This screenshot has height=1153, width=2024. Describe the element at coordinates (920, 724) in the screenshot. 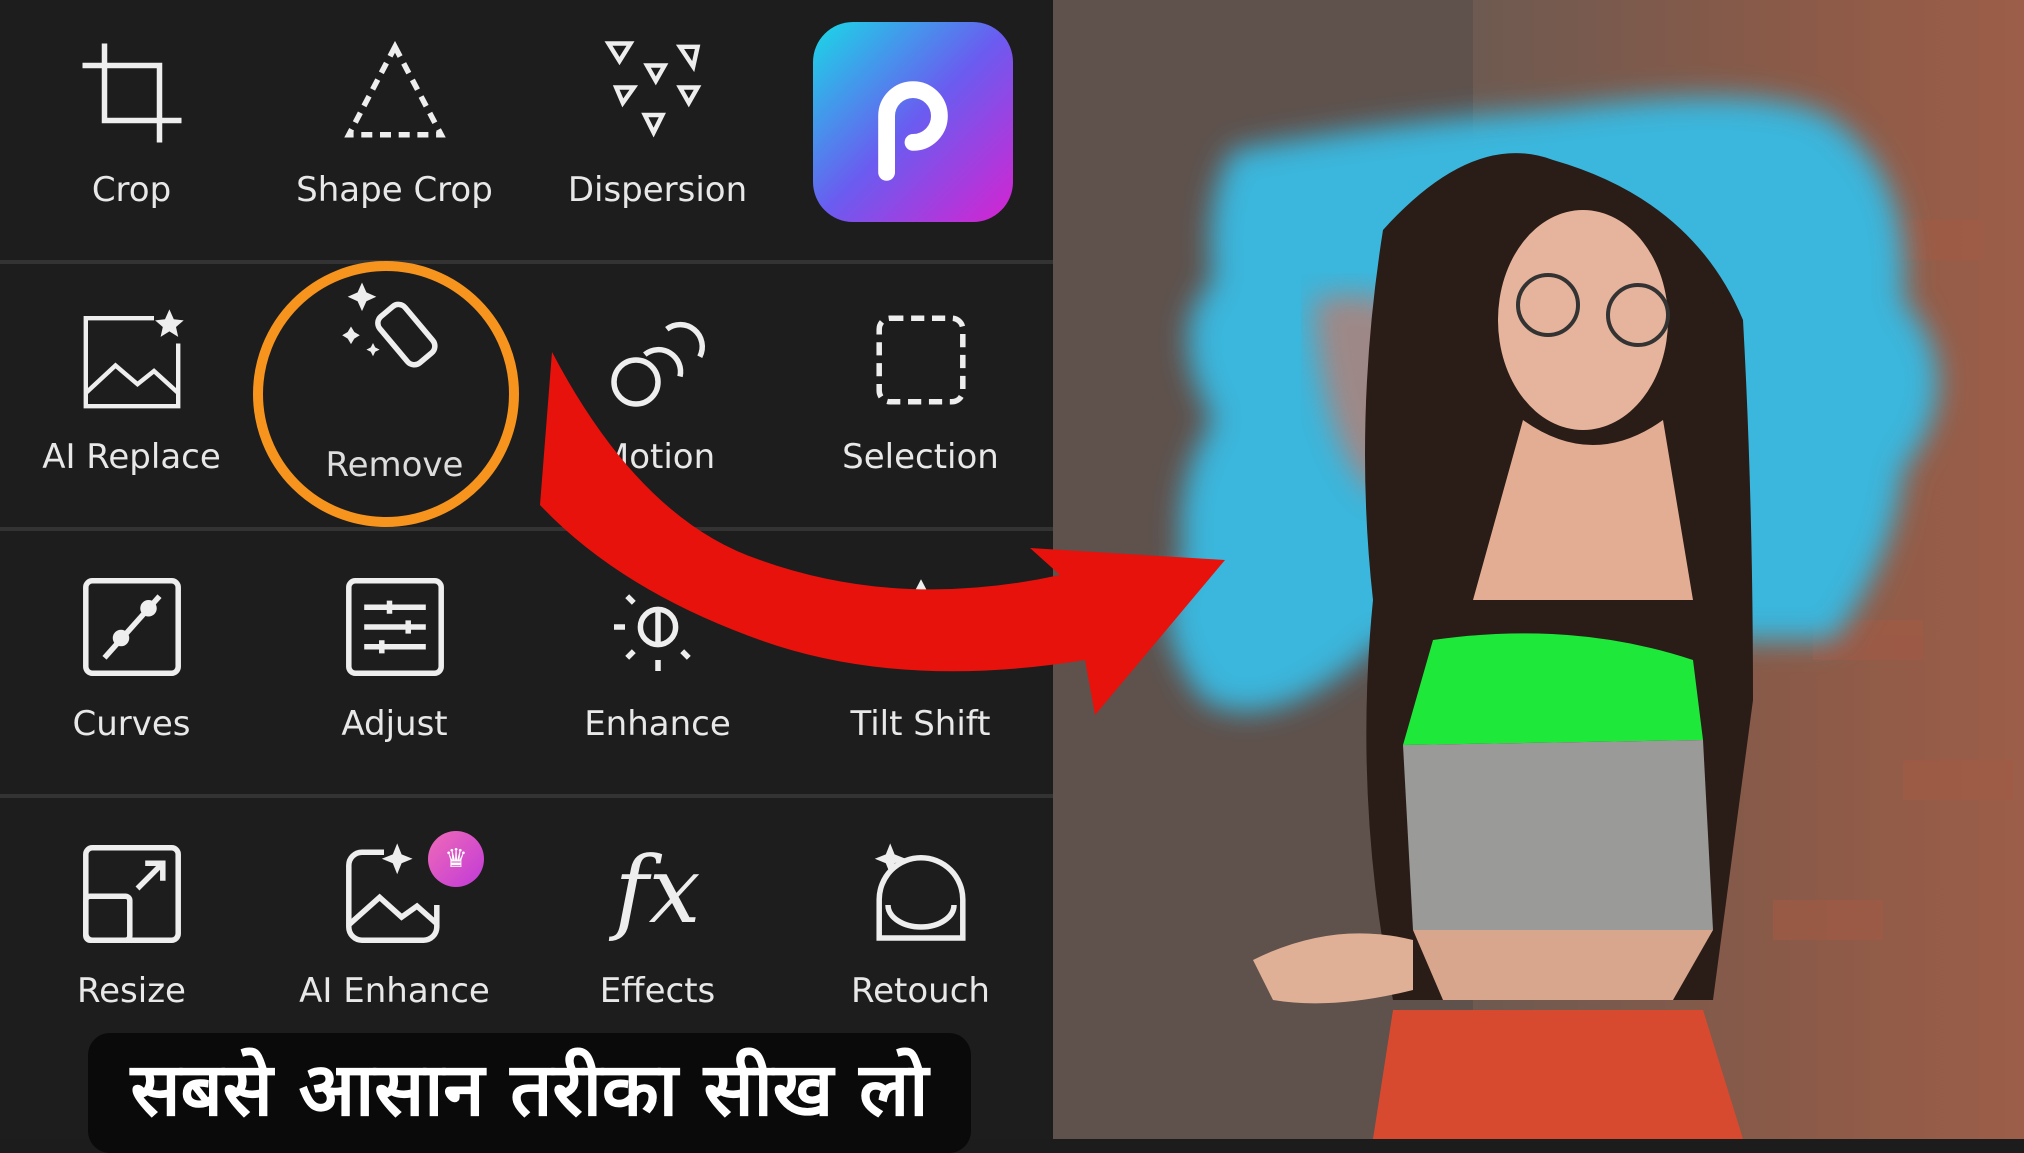

I see `tool-label: Tilt Shift` at that location.